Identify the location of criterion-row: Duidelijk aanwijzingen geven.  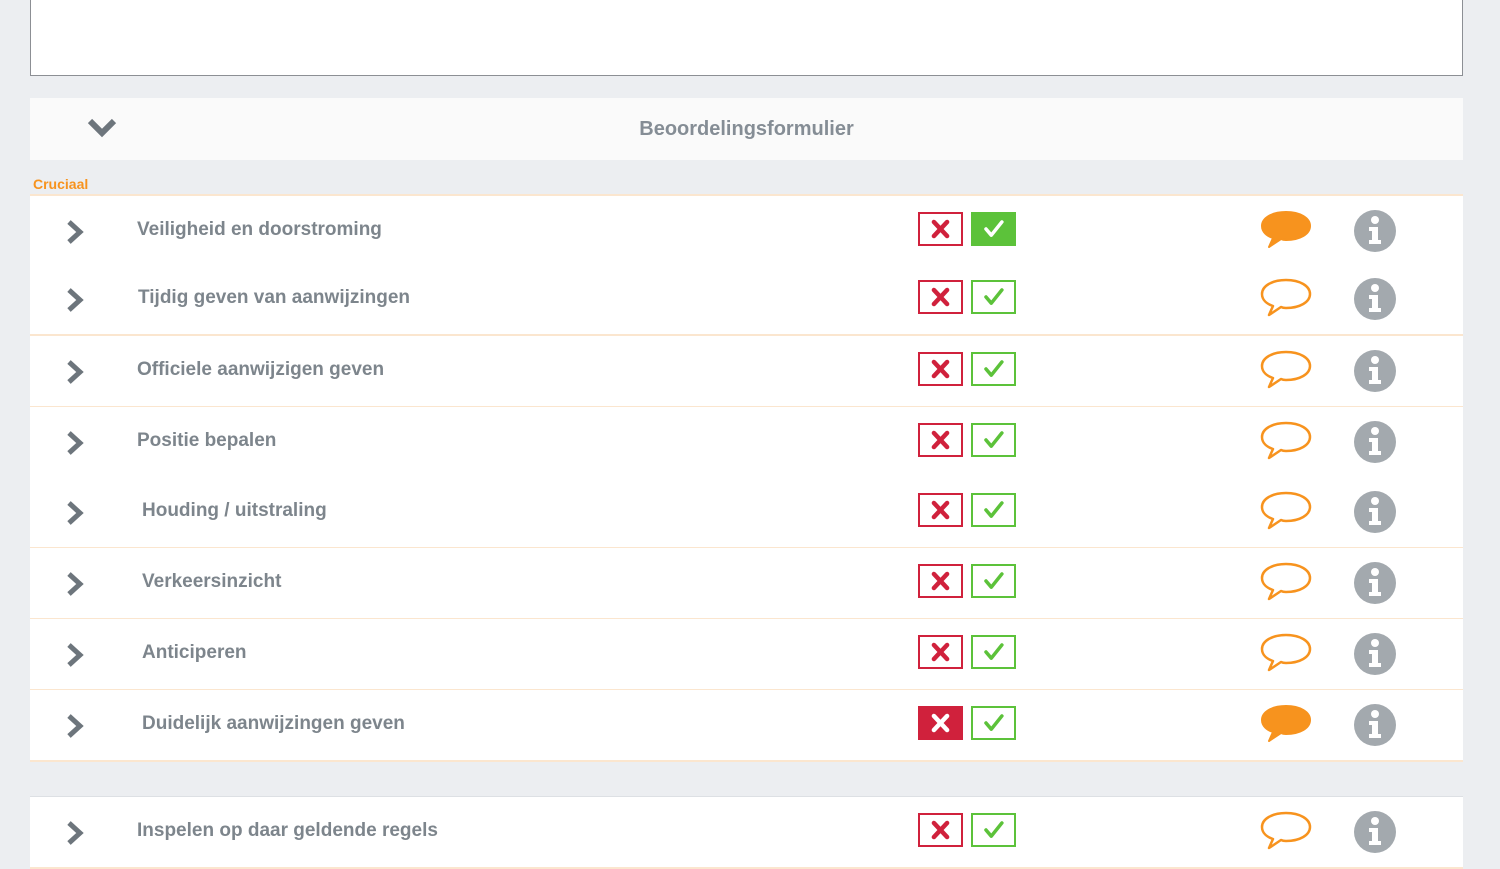
(746, 726).